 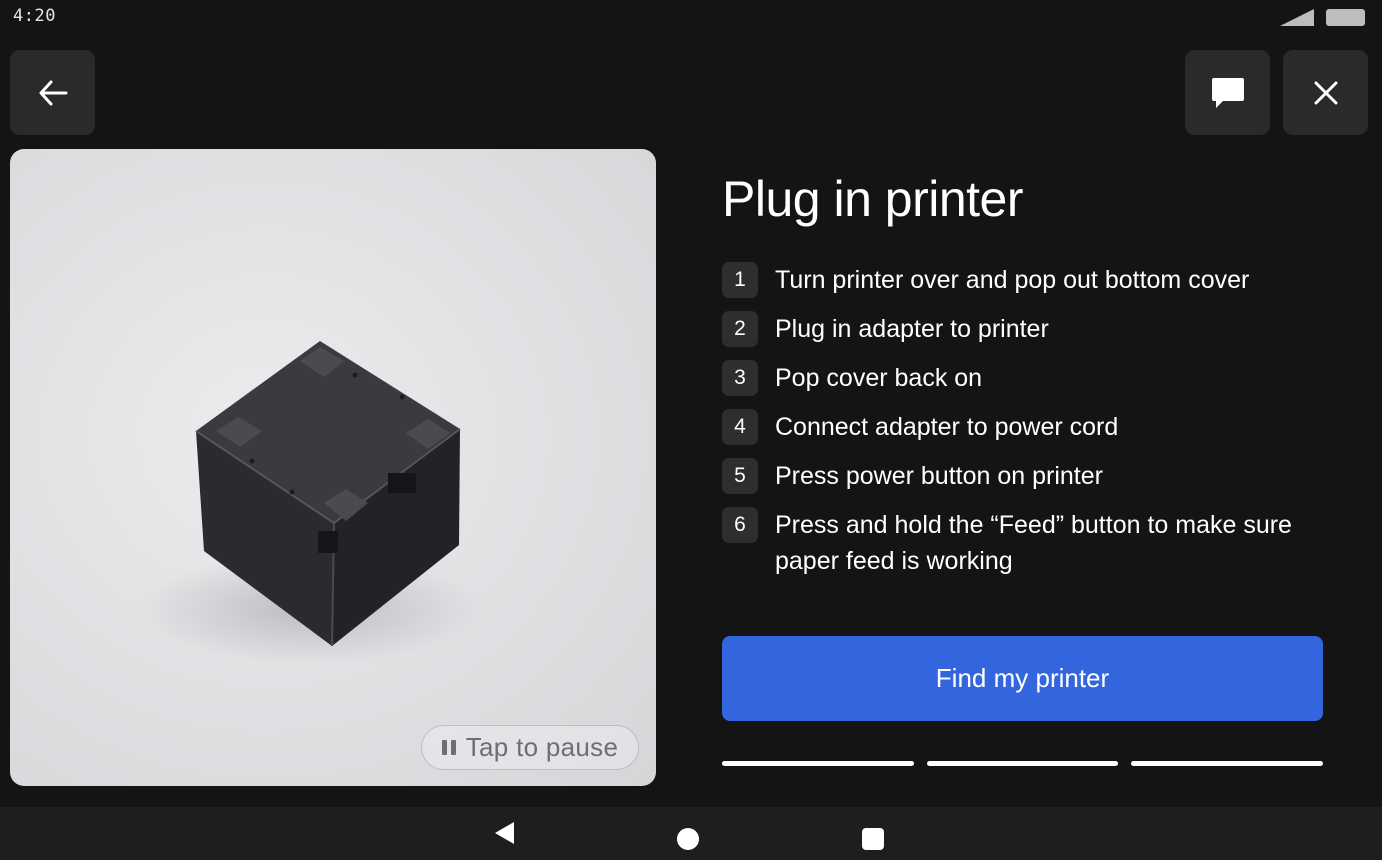 I want to click on page-title: Plug in printer, so click(x=873, y=199).